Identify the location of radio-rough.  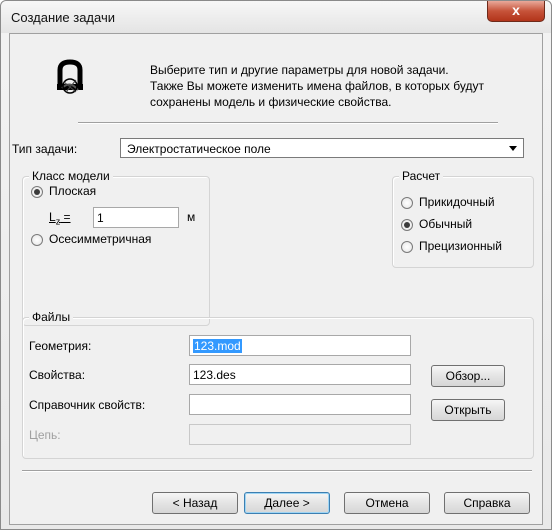
(407, 203).